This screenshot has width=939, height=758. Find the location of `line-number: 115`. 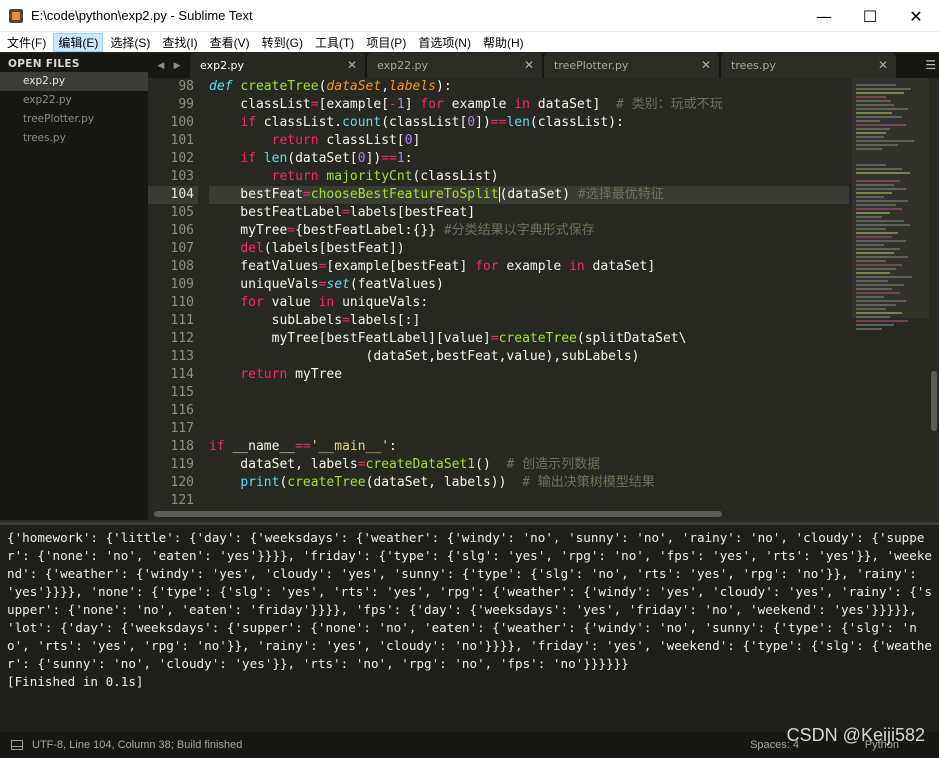

line-number: 115 is located at coordinates (182, 392).